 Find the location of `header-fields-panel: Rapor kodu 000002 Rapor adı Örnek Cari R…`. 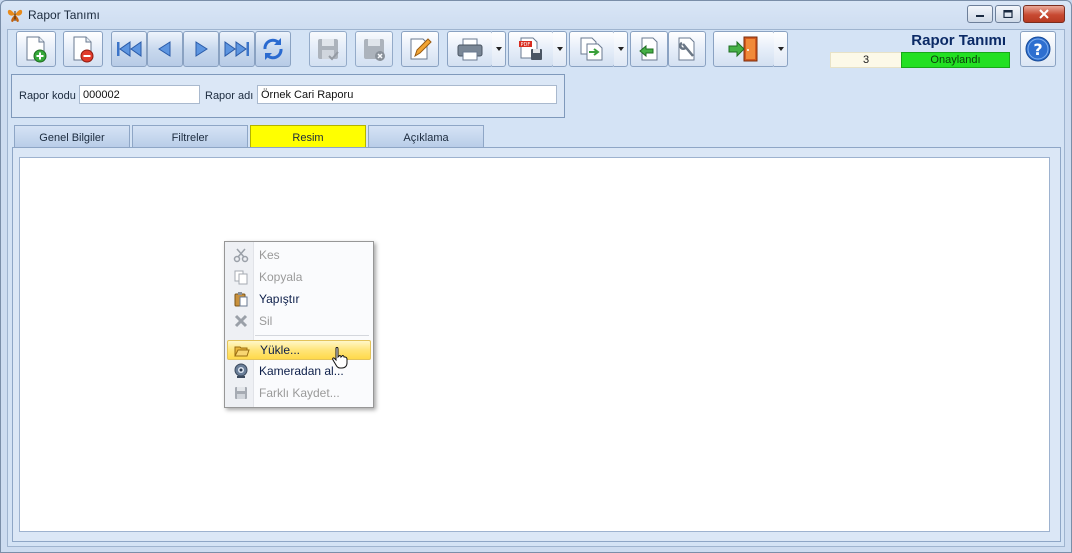

header-fields-panel: Rapor kodu 000002 Rapor adı Örnek Cari R… is located at coordinates (288, 96).